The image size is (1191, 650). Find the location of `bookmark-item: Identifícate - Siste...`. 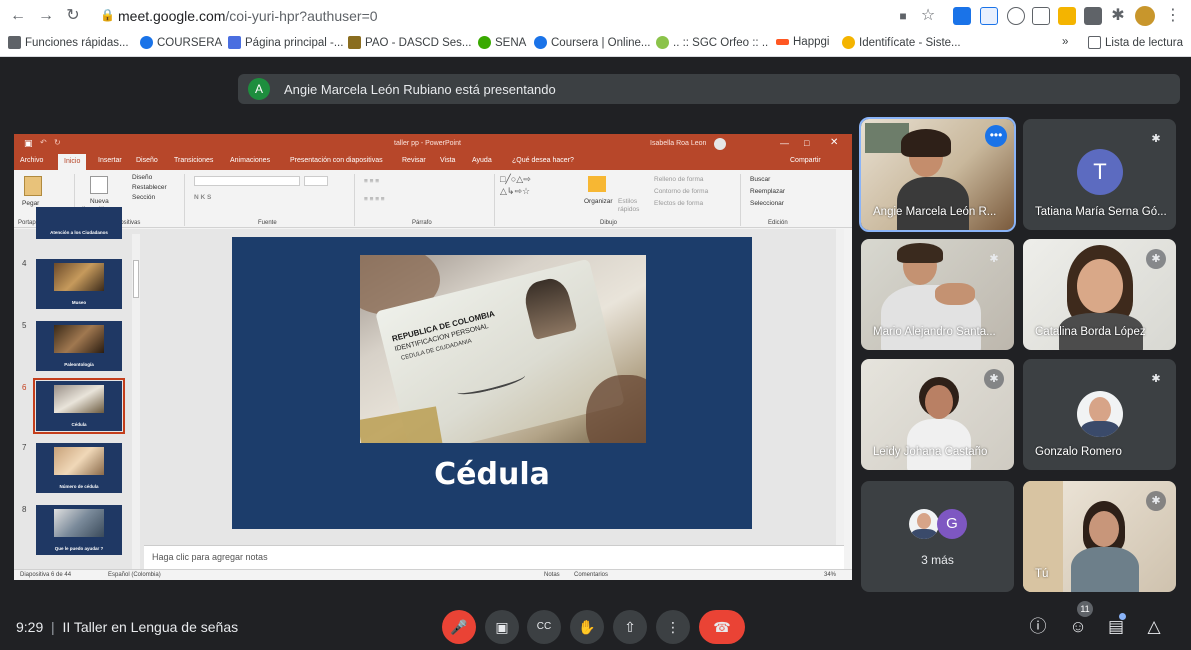

bookmark-item: Identifícate - Siste... is located at coordinates (901, 42).